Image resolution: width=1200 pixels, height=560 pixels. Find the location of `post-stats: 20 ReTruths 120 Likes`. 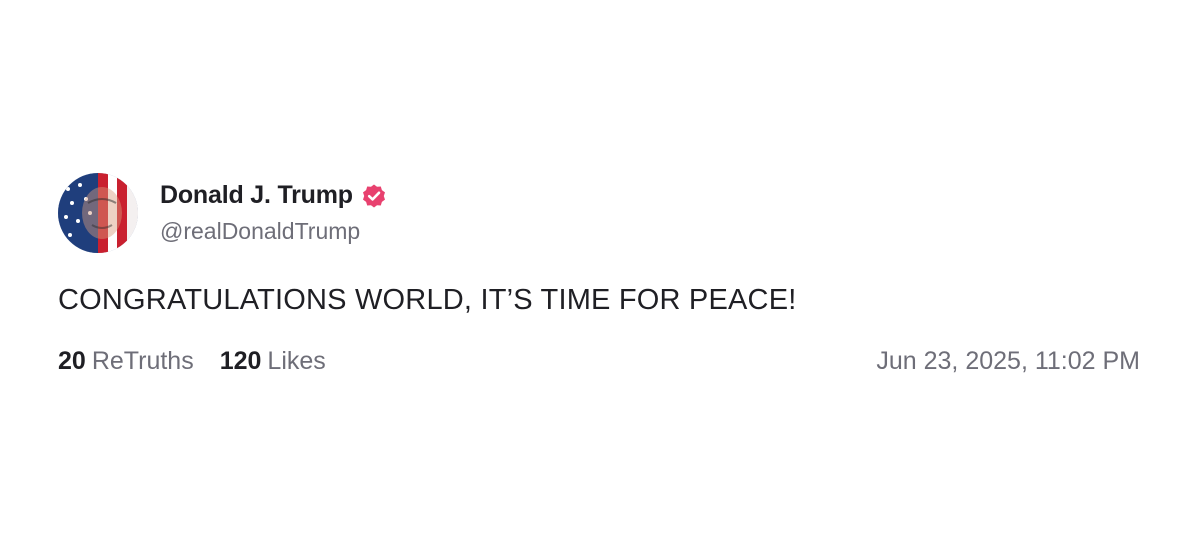

post-stats: 20 ReTruths 120 Likes is located at coordinates (205, 361).